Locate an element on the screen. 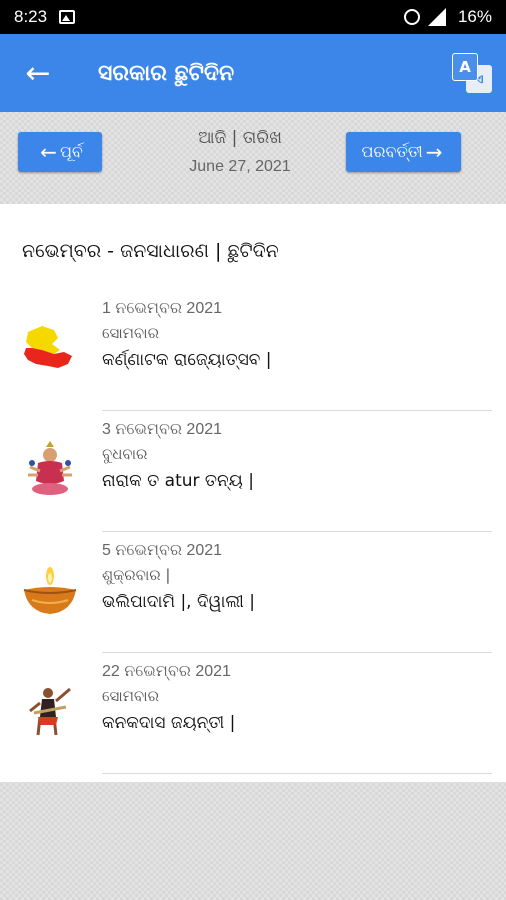 The image size is (506, 900). today-label: ଆଜି | ତାରିଖ is located at coordinates (240, 138).